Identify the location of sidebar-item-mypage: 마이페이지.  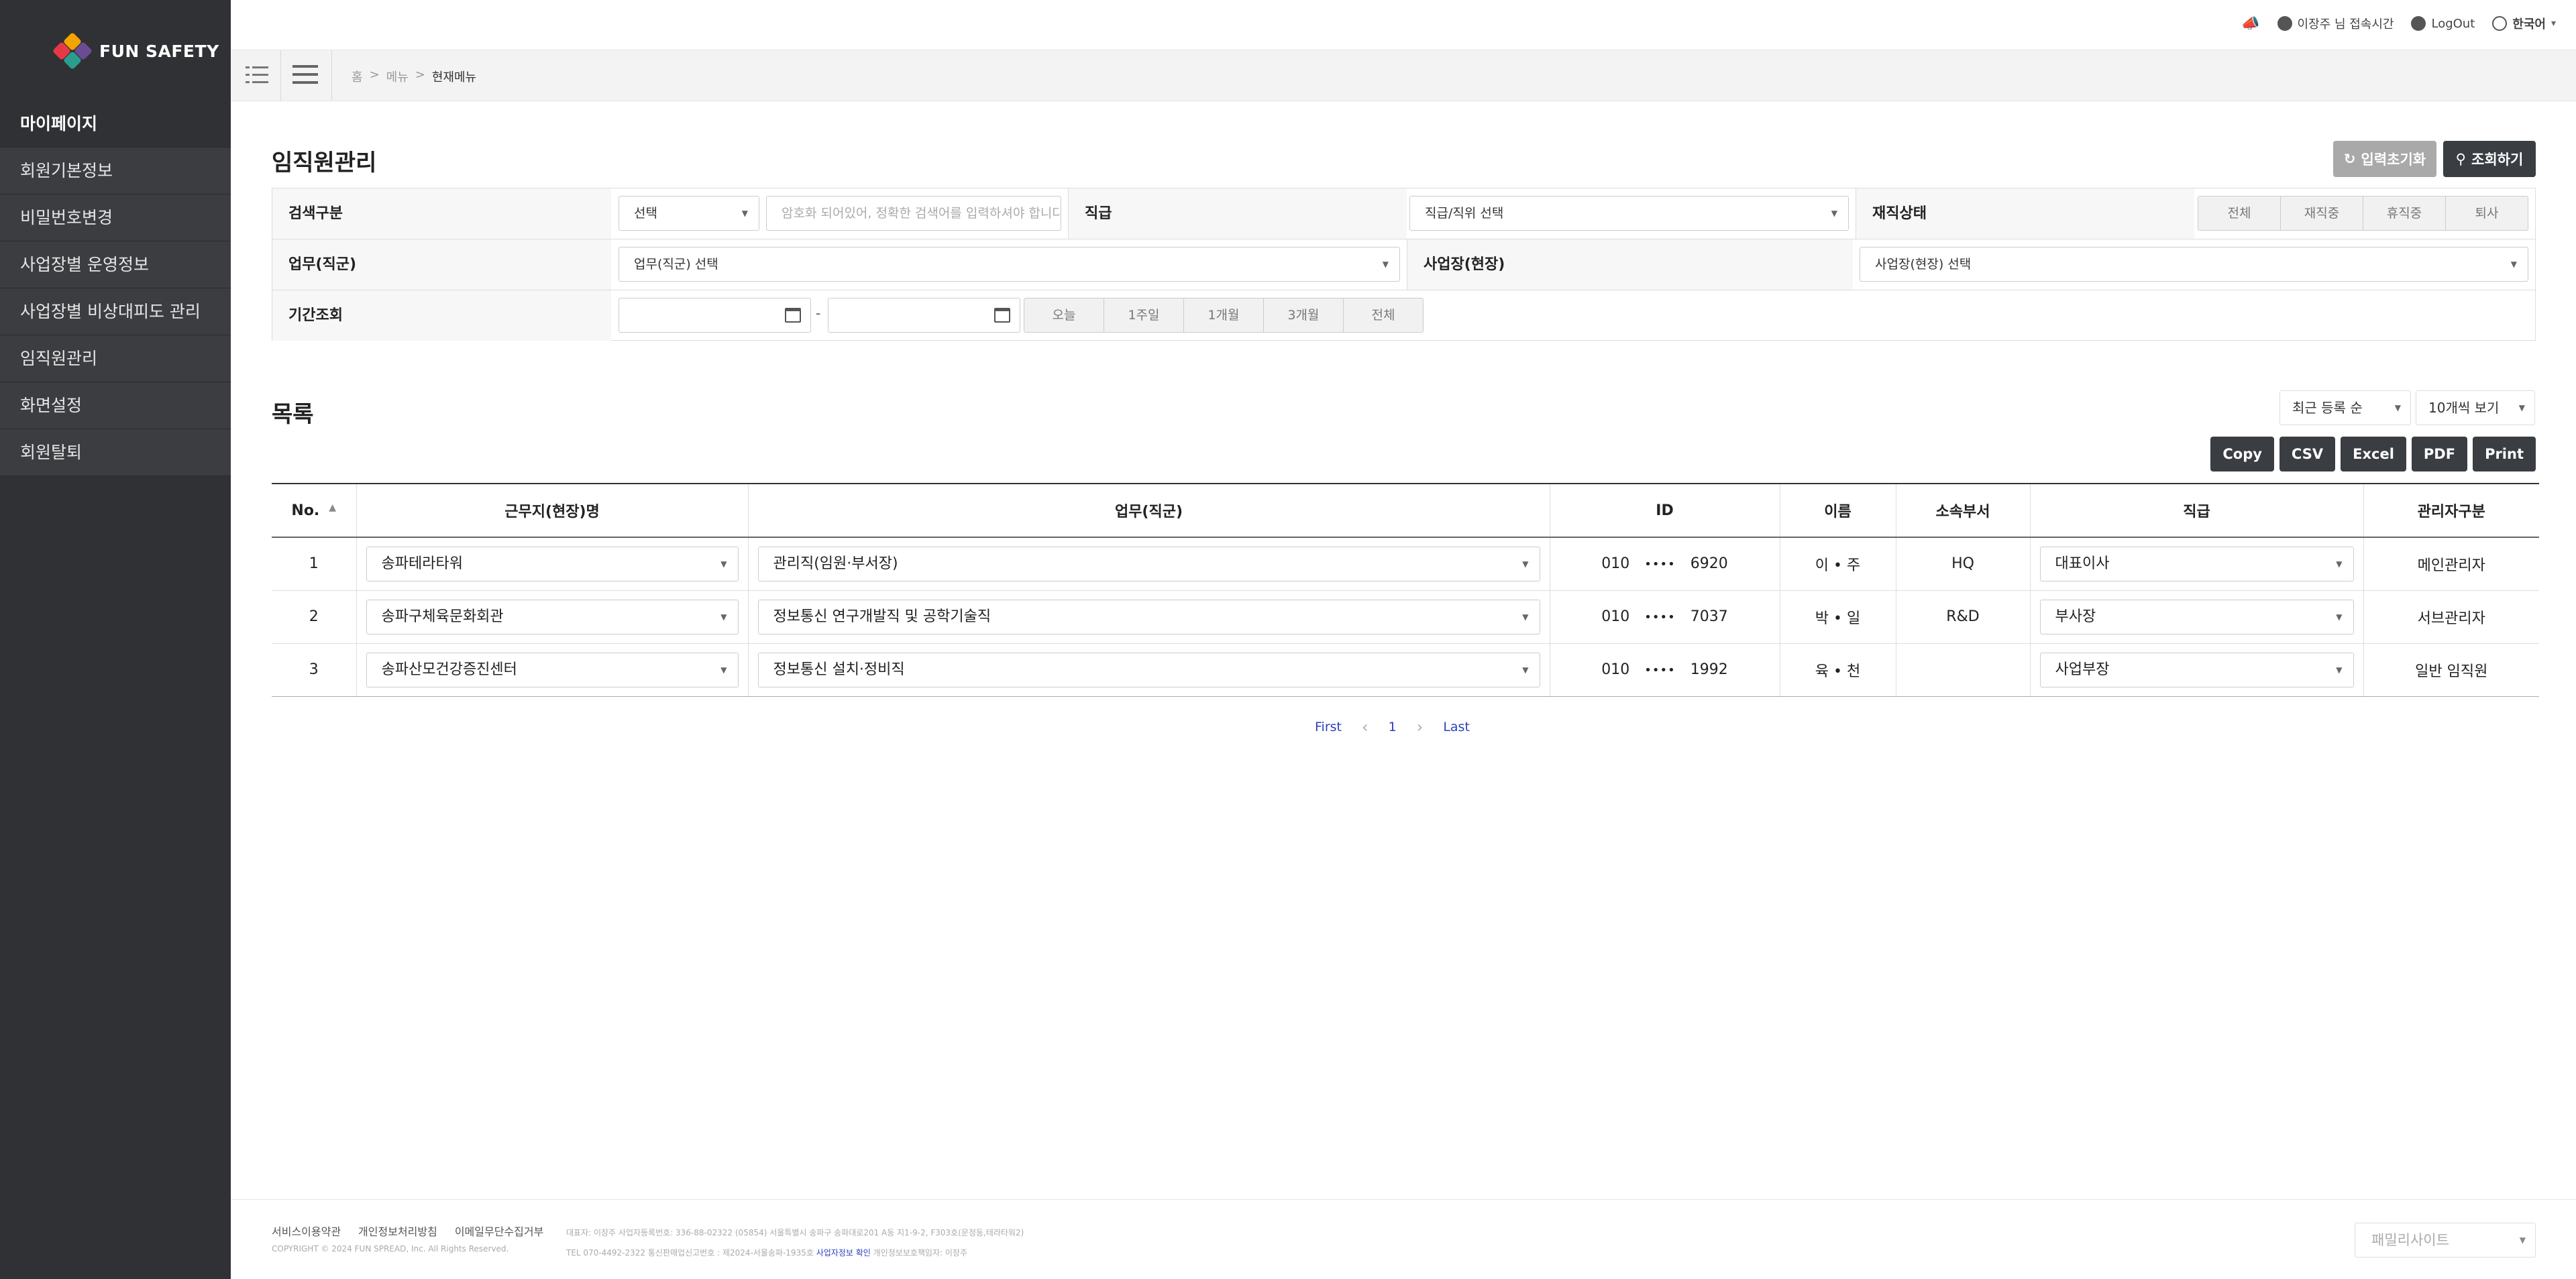
(115, 124).